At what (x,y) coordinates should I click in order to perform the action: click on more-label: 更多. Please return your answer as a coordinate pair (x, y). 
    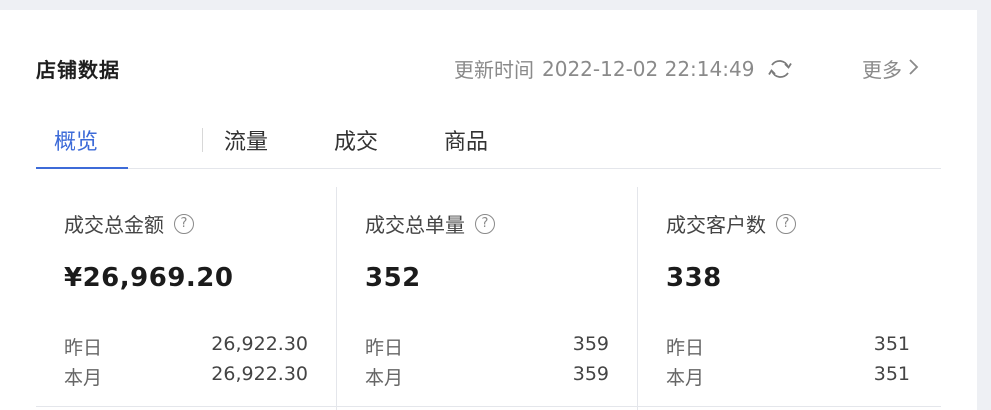
    Looking at the image, I should click on (882, 70).